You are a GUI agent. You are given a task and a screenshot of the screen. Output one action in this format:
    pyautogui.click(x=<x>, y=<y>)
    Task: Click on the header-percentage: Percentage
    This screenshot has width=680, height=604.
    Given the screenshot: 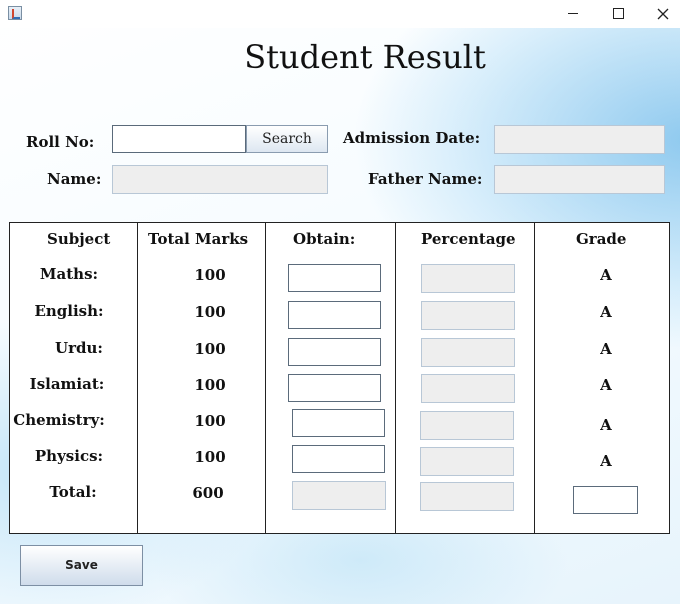 What is the action you would take?
    pyautogui.click(x=468, y=239)
    